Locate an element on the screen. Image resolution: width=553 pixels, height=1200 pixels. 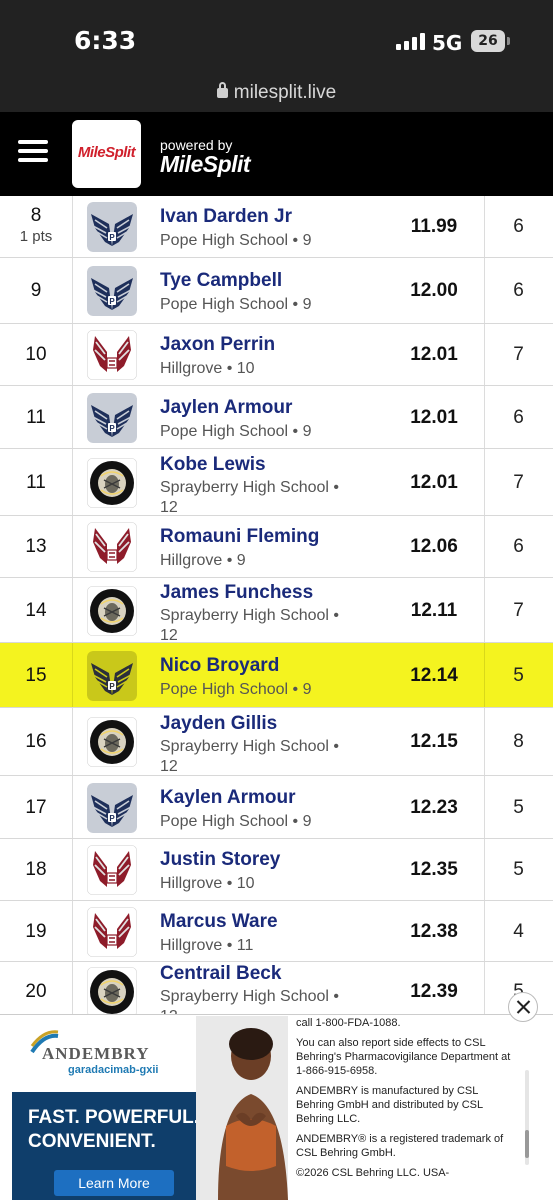
battery-icon: 26 is located at coordinates (488, 41).